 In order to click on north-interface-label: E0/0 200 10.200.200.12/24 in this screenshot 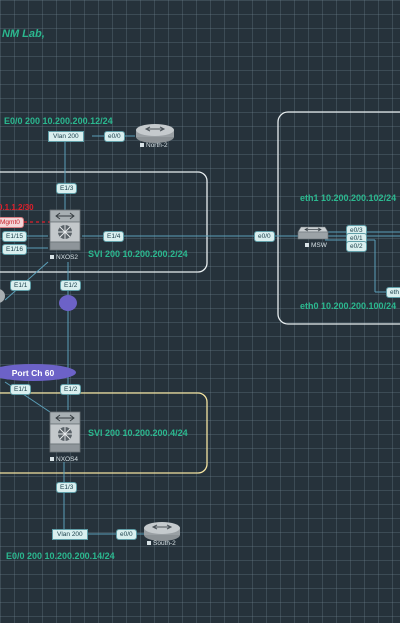, I will do `click(58, 121)`.